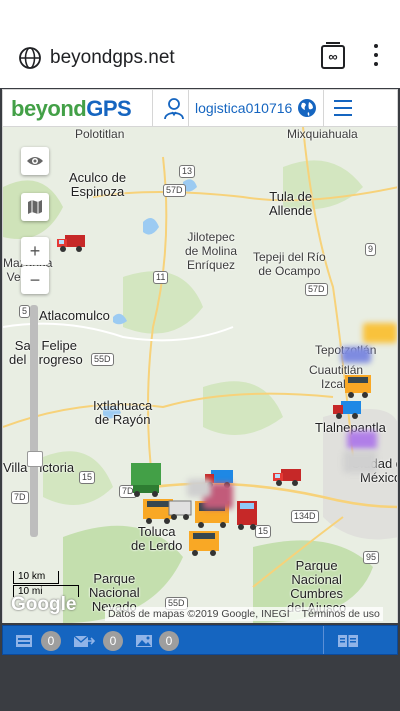 This screenshot has width=400, height=711. I want to click on place-label: Polotitlan, so click(100, 134).